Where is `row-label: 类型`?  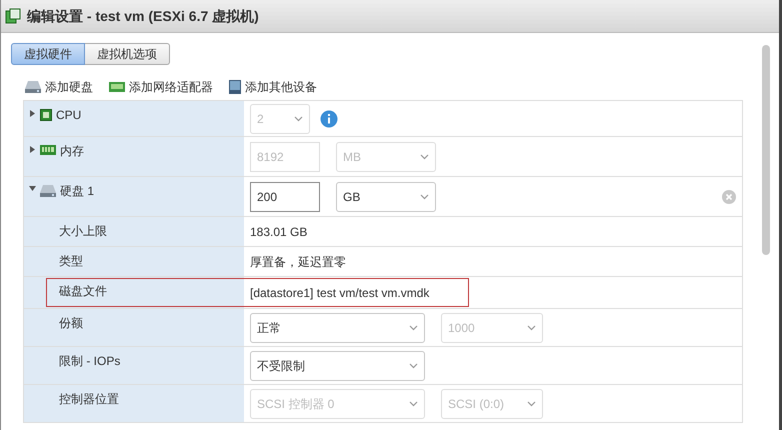 row-label: 类型 is located at coordinates (71, 261).